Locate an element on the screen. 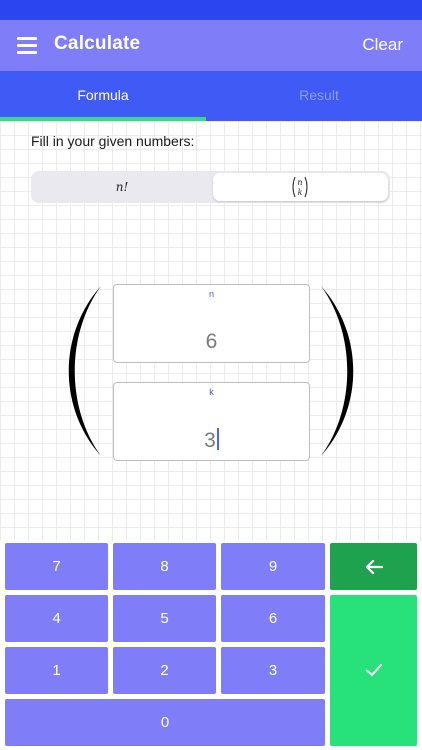 The image size is (422, 750). k-input-value: 3 is located at coordinates (210, 440).